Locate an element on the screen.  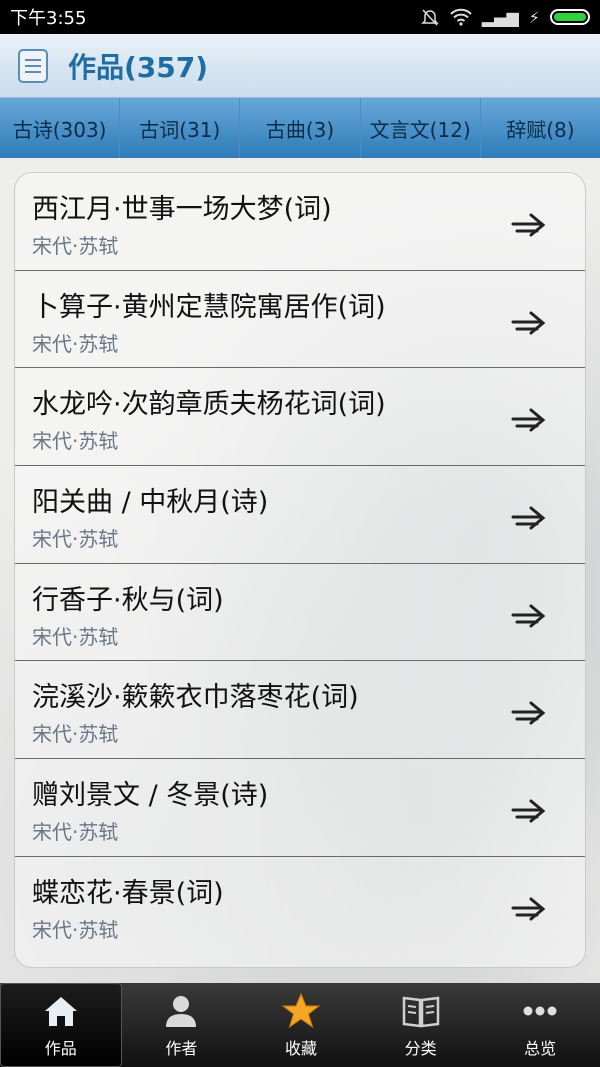
nav-label: 作品 is located at coordinates (60, 1048).